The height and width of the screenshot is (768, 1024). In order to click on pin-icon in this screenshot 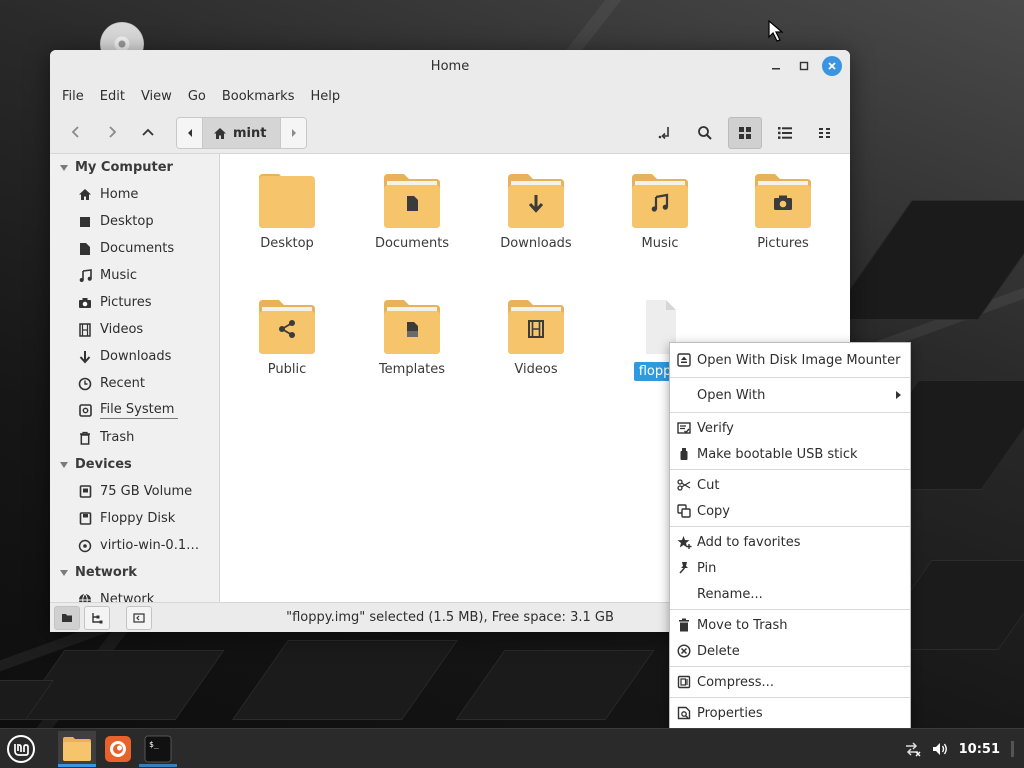, I will do `click(683, 568)`.